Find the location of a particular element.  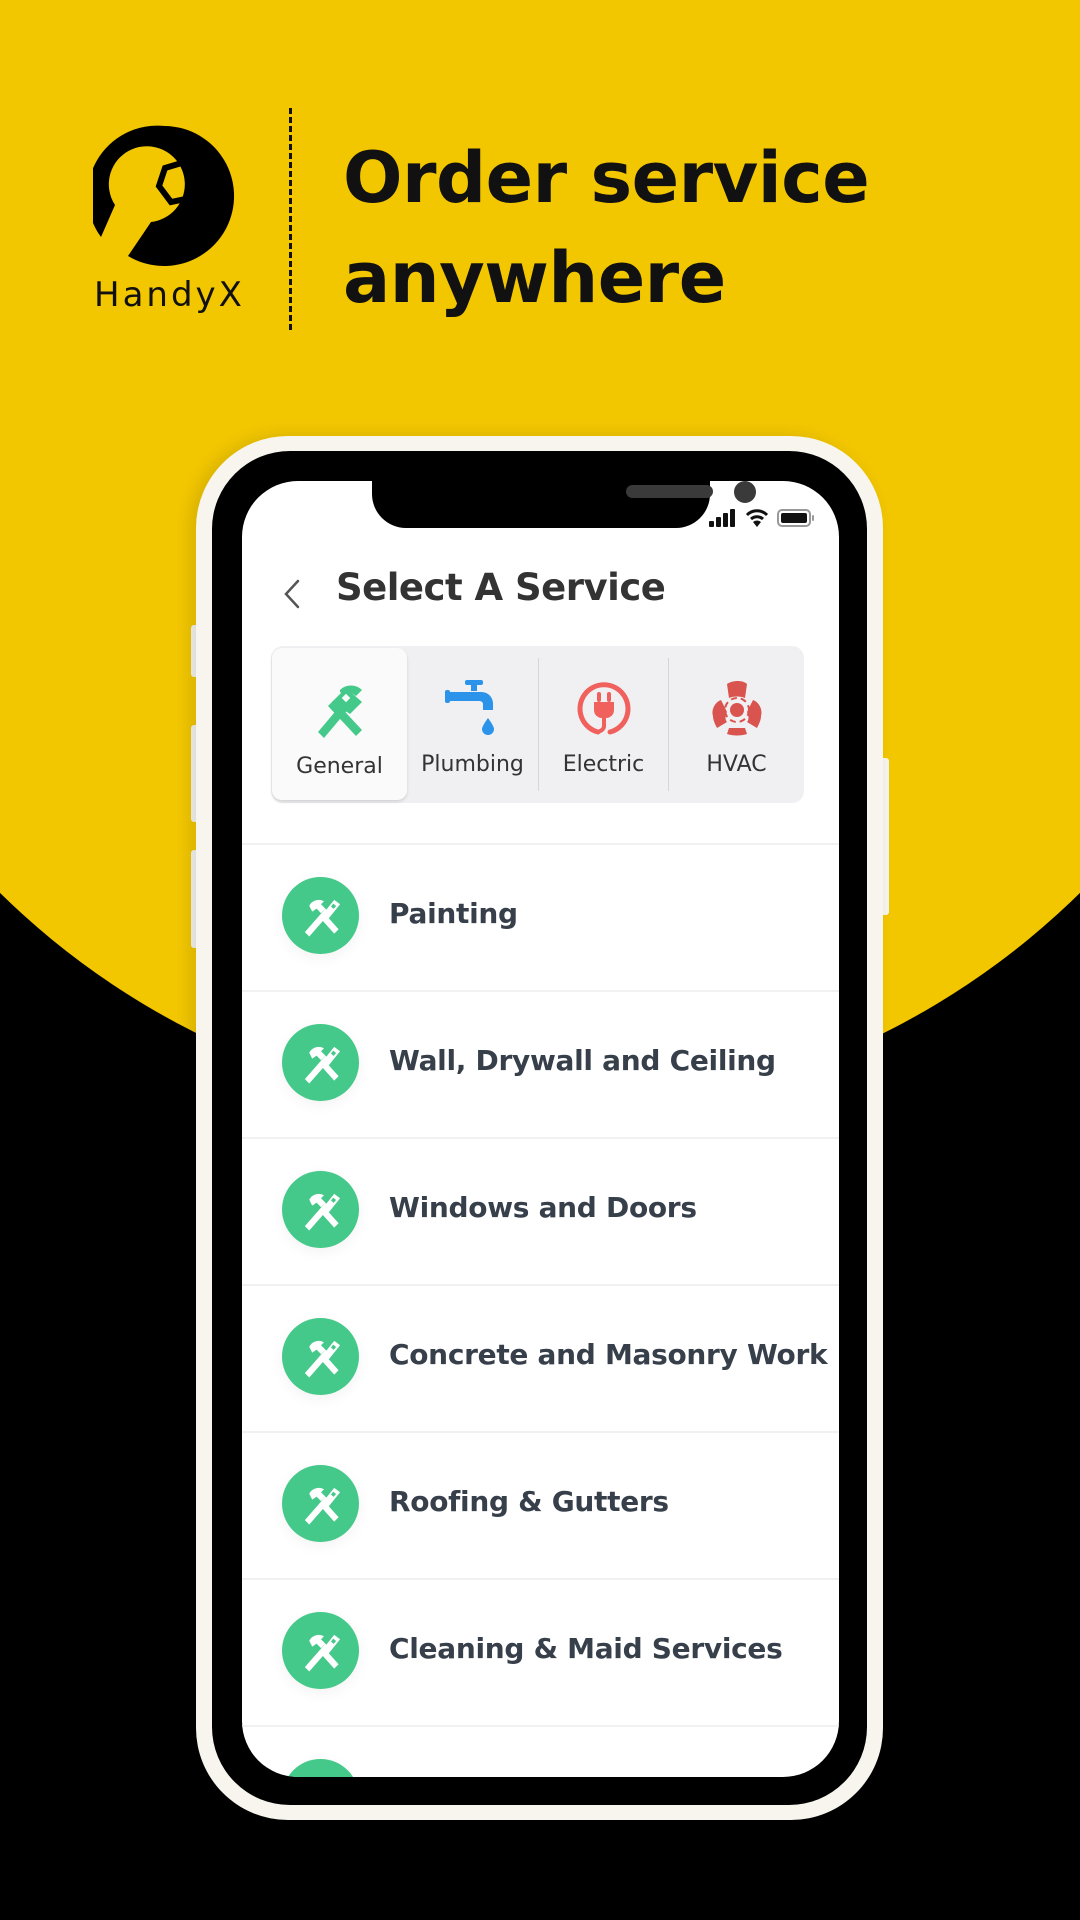

tab-plumbing: Plumbing is located at coordinates (472, 724).